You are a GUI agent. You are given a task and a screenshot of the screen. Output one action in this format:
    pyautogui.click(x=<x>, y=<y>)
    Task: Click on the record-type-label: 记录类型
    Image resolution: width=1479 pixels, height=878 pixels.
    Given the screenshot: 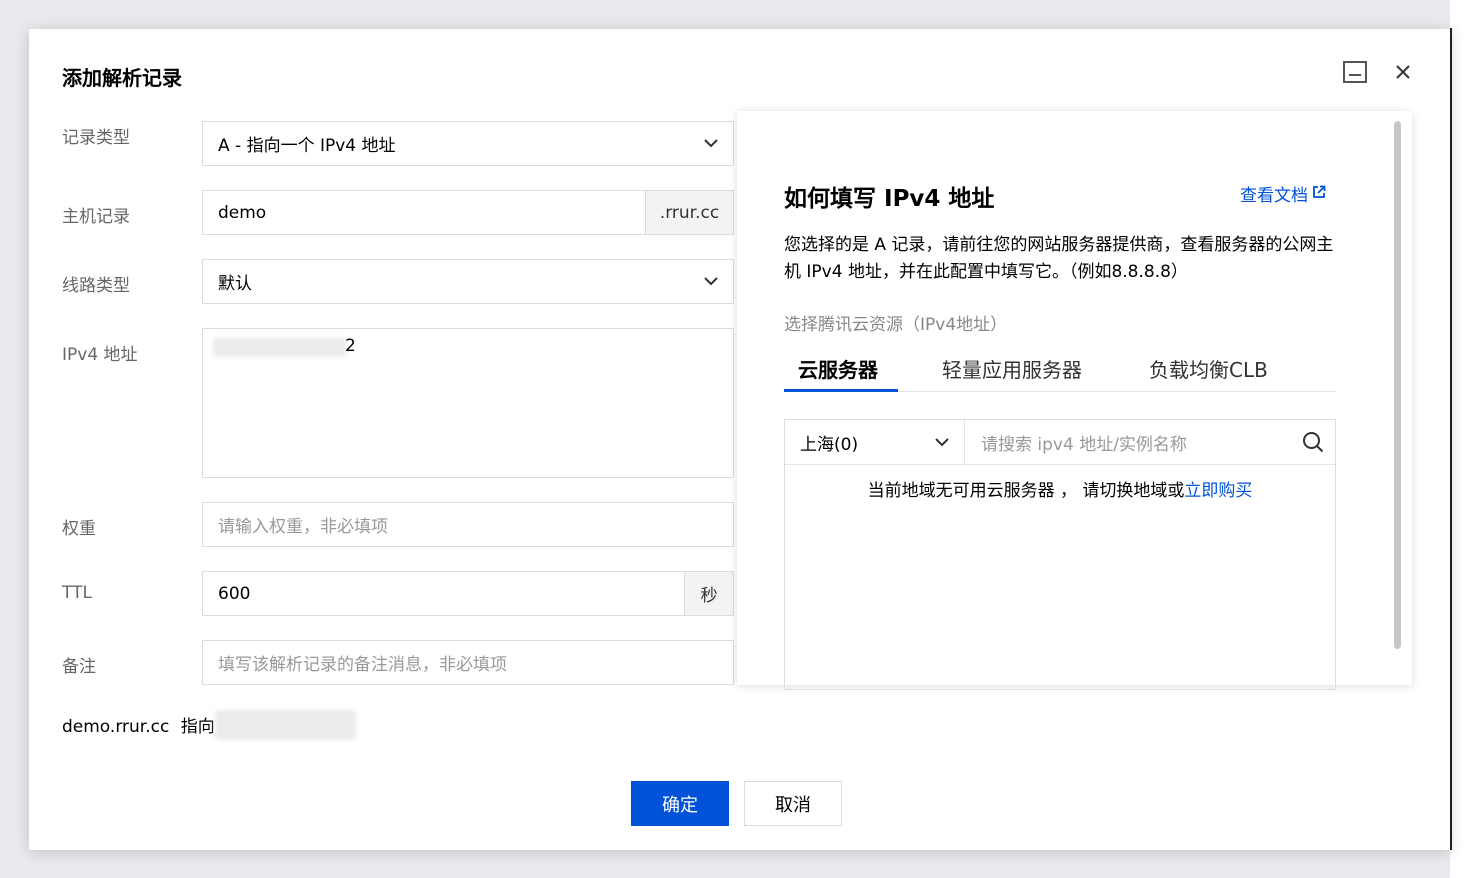 What is the action you would take?
    pyautogui.click(x=96, y=138)
    